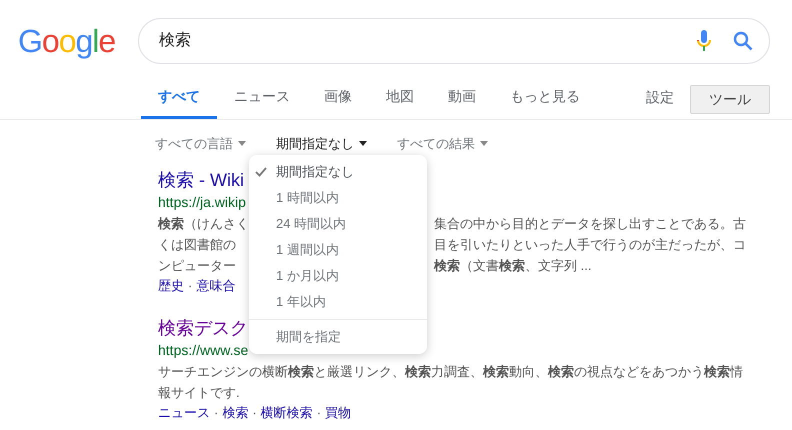 The width and height of the screenshot is (792, 430). I want to click on result-title-link: 検索デスク, so click(203, 328).